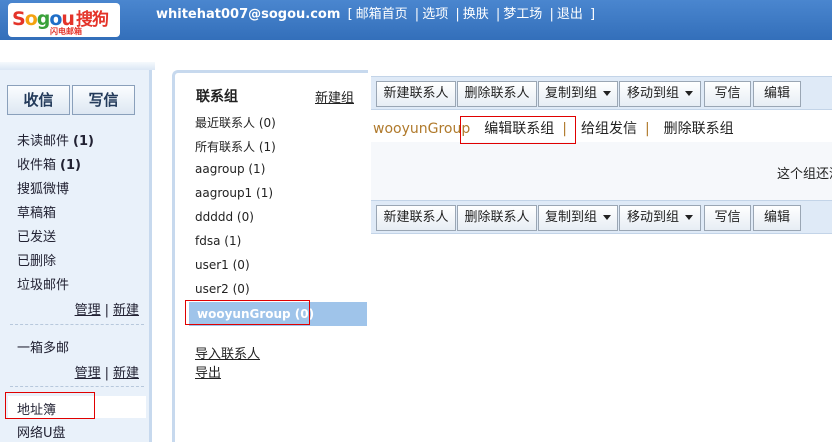 The width and height of the screenshot is (832, 442). What do you see at coordinates (41, 431) in the screenshot?
I see `netdisk: 网络U盘` at bounding box center [41, 431].